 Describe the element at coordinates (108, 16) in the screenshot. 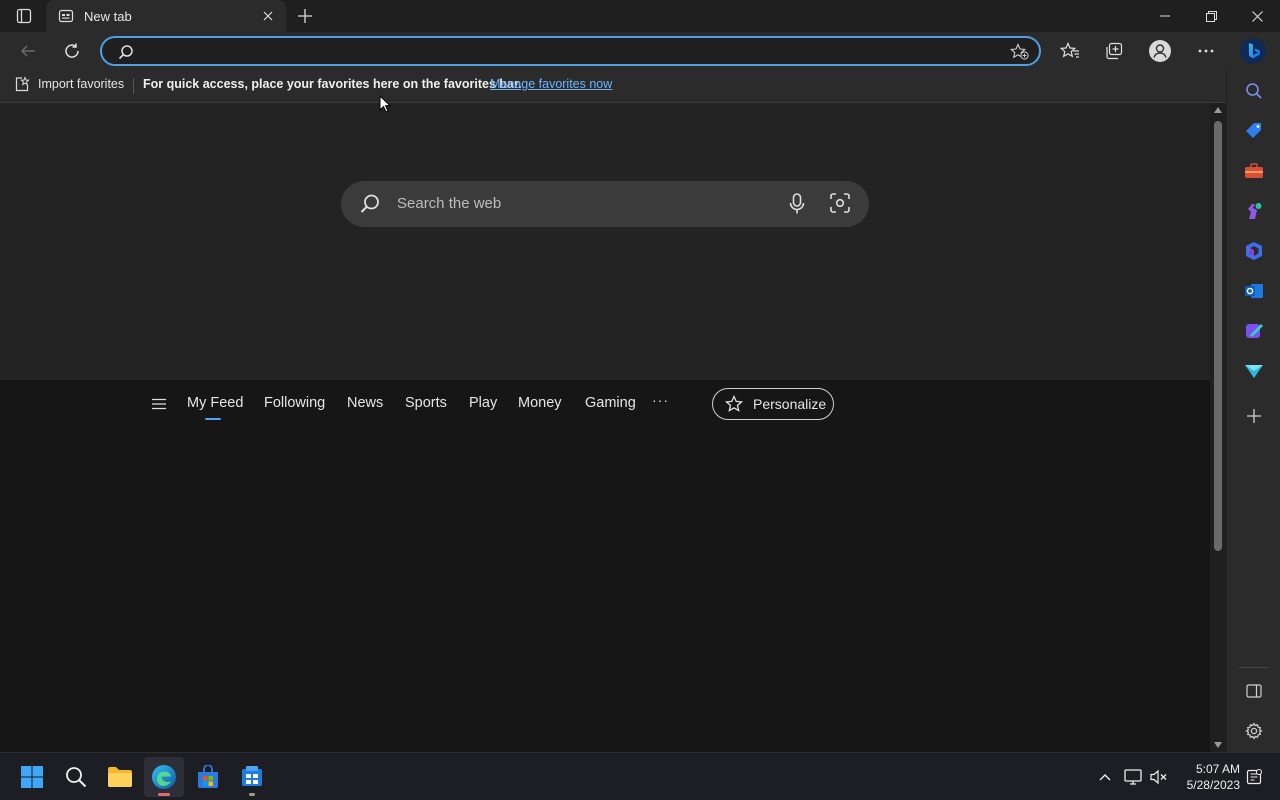

I see `tab-title: New tab` at that location.